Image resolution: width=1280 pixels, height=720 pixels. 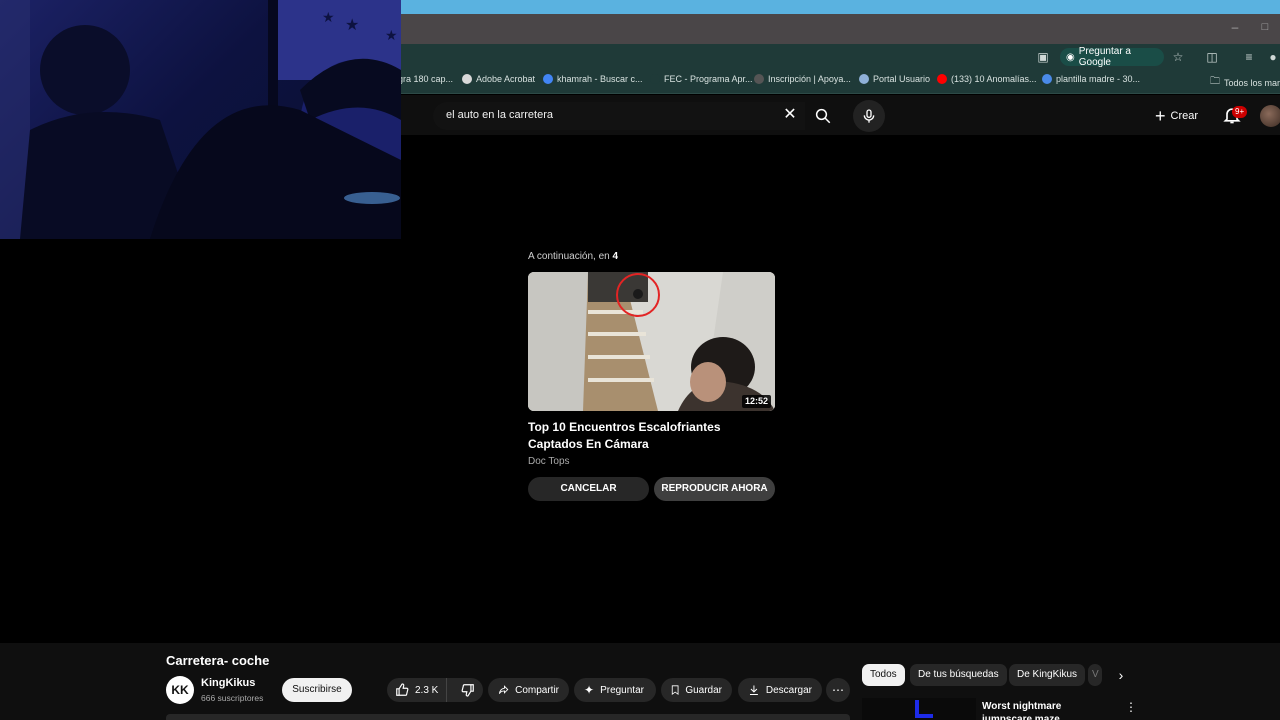 What do you see at coordinates (1270, 116) in the screenshot?
I see `account-avatar` at bounding box center [1270, 116].